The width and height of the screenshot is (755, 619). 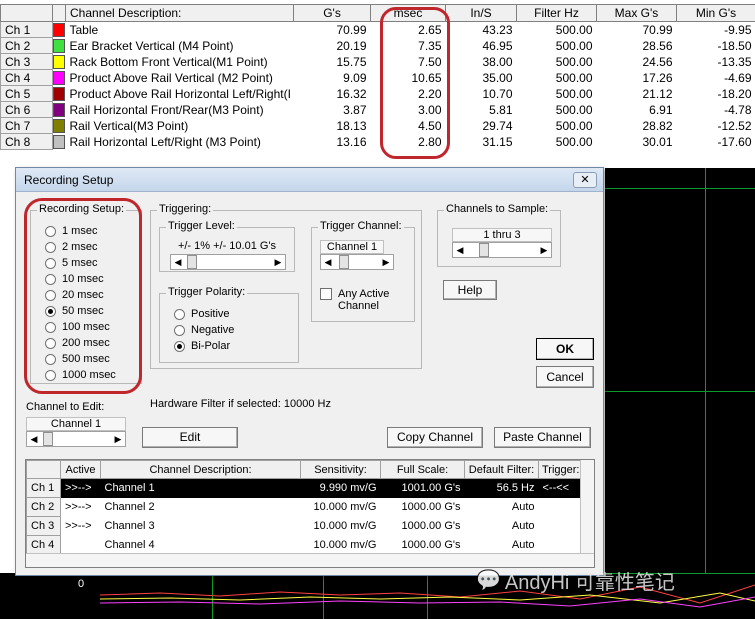 I want to click on recording-rate-option: 100 msec, so click(x=77, y=327).